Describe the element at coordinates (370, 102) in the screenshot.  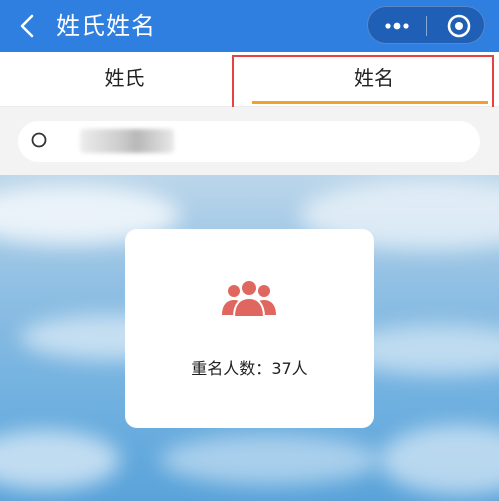
I see `active-tab-underline` at that location.